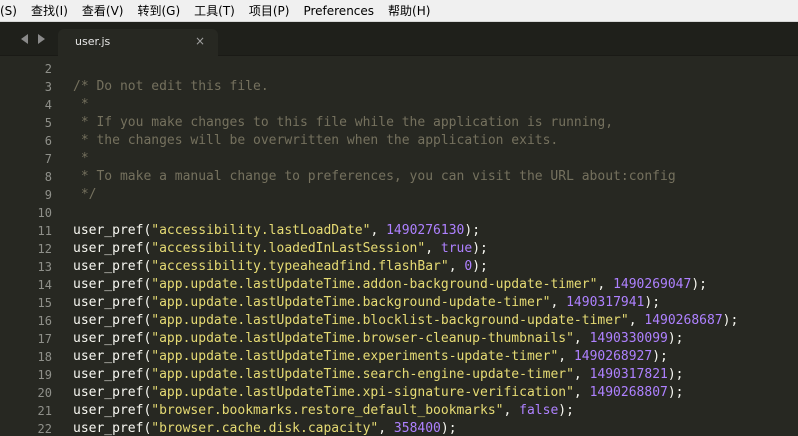  Describe the element at coordinates (288, 248) in the screenshot. I see `string-literal: "accessibility.loadedInLastSession"` at that location.